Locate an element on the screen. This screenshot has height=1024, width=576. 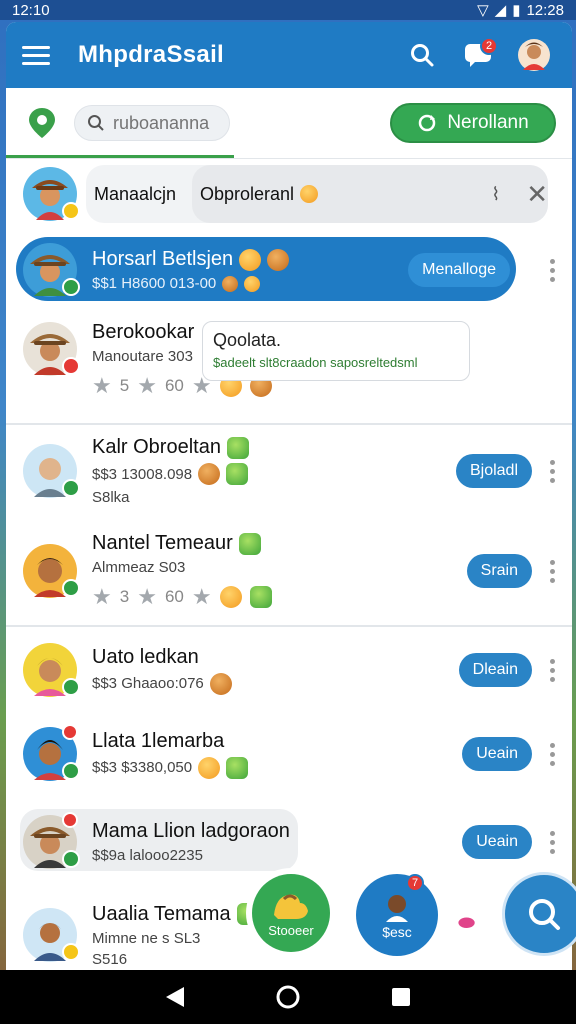
primary-fab-ring: Stooeer is located at coordinates (291, 913).